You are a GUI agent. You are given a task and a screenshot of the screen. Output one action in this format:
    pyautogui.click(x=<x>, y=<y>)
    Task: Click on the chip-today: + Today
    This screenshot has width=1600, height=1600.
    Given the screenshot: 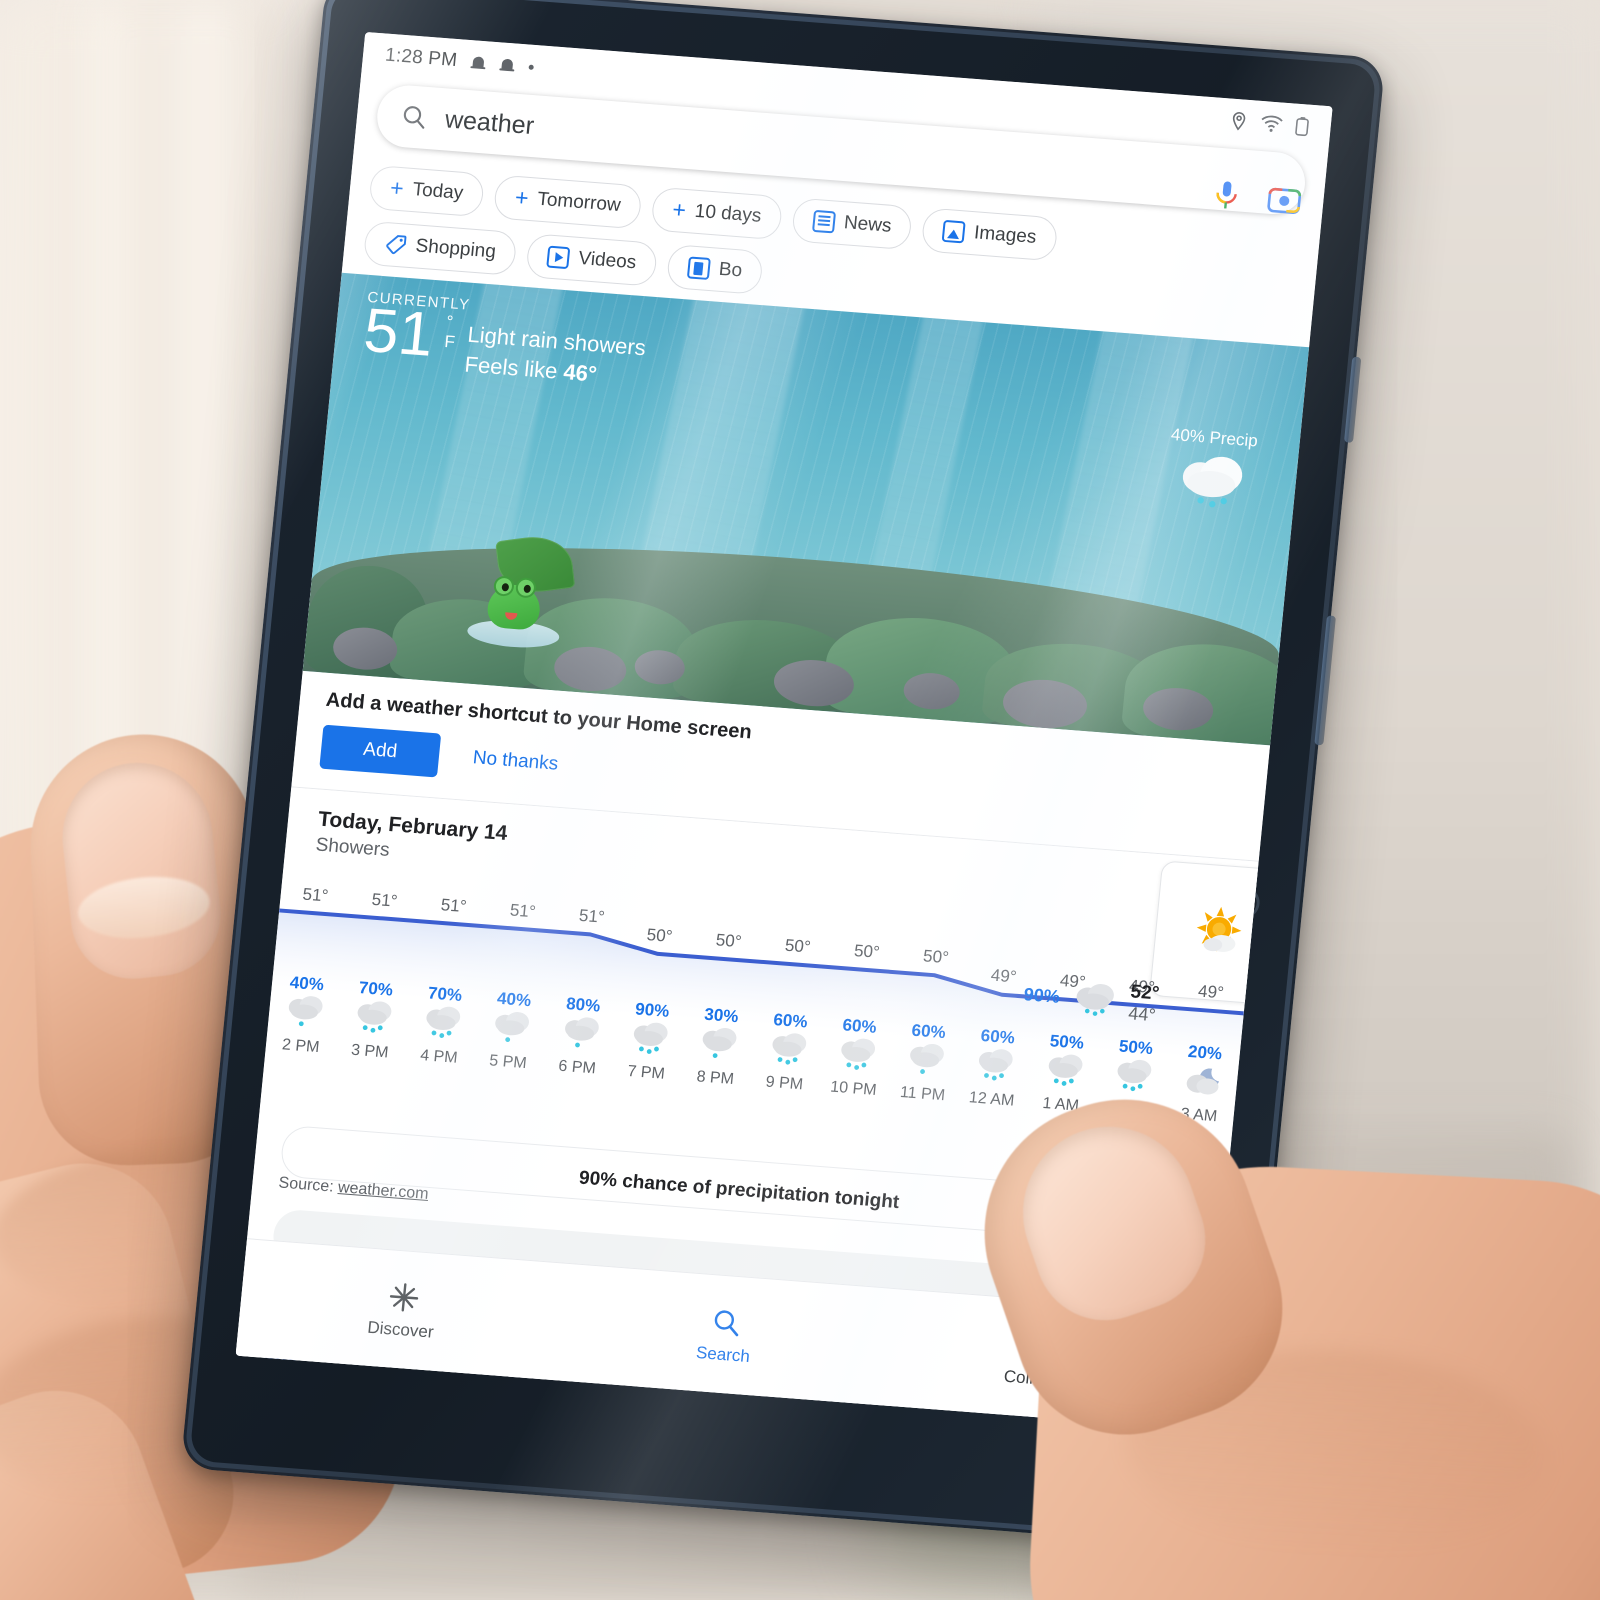 What is the action you would take?
    pyautogui.click(x=427, y=191)
    